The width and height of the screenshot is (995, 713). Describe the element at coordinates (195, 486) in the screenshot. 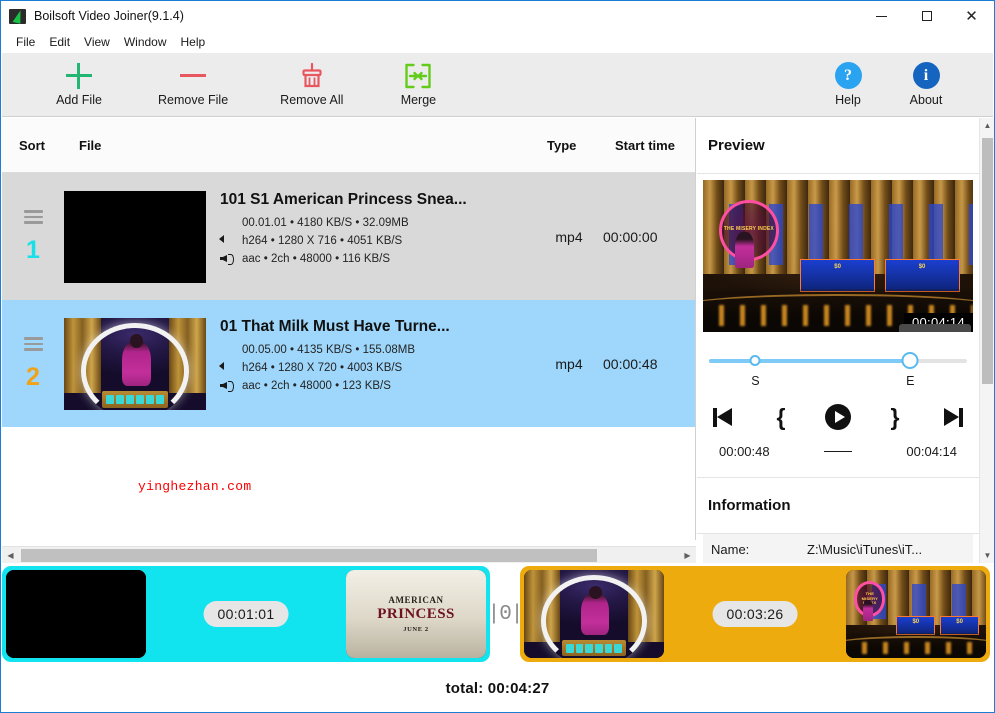

I see `watermark: yinghezhan.com` at that location.